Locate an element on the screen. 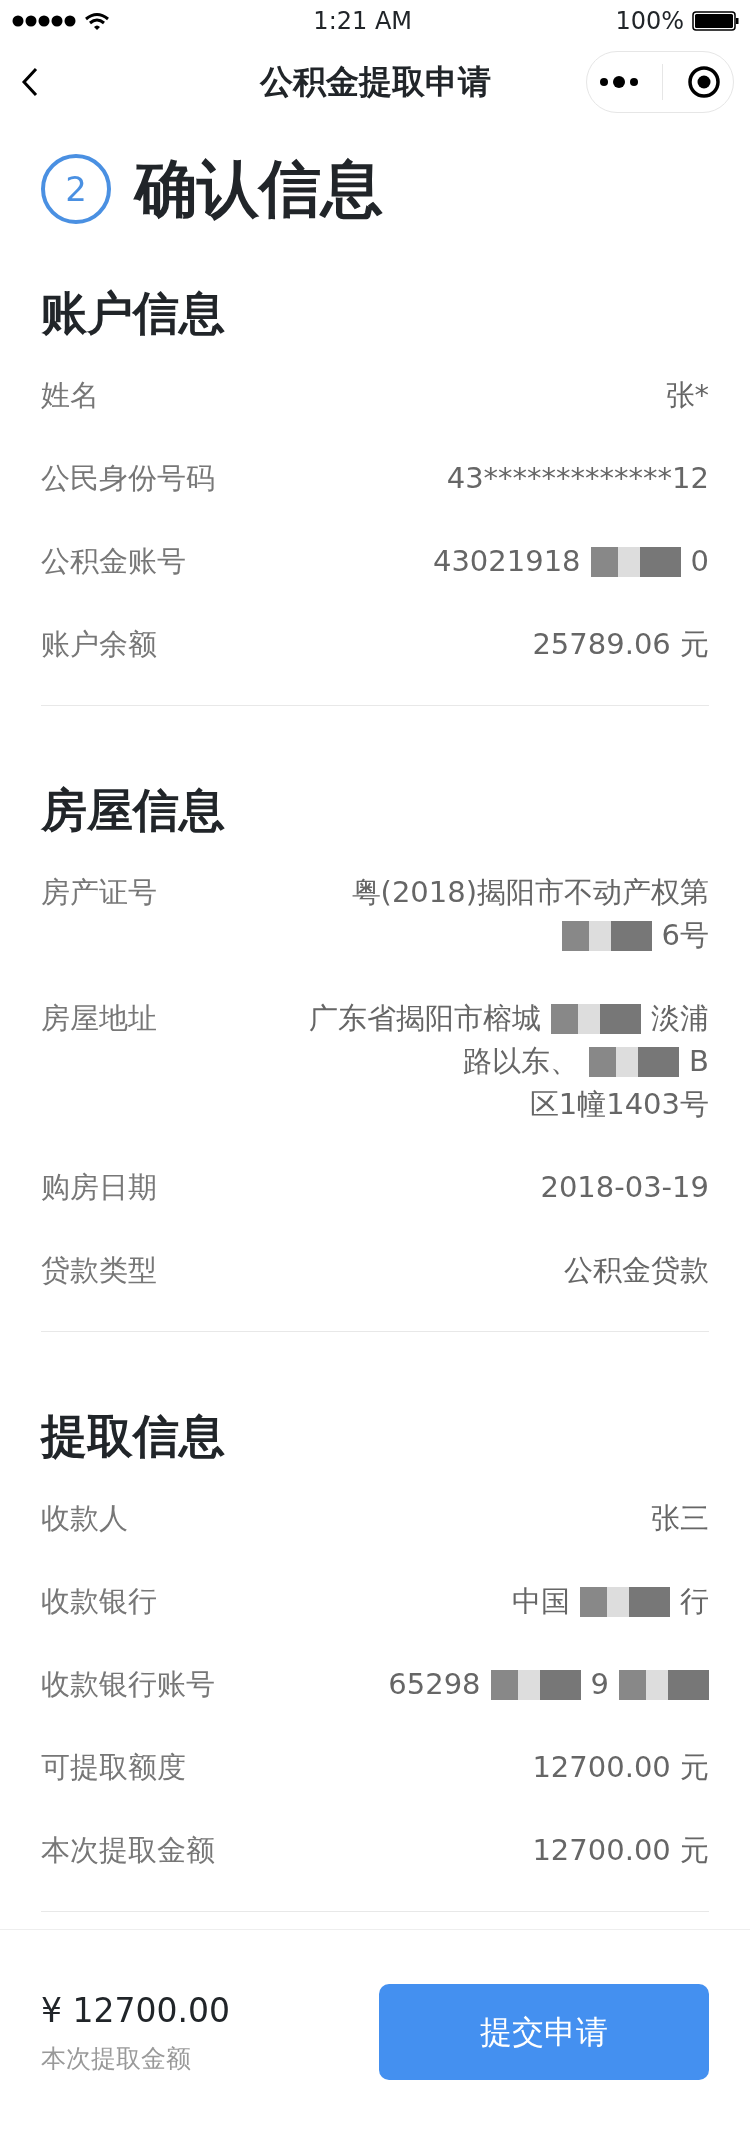 The height and width of the screenshot is (2142, 750). section-title: 房屋信息 is located at coordinates (133, 811).